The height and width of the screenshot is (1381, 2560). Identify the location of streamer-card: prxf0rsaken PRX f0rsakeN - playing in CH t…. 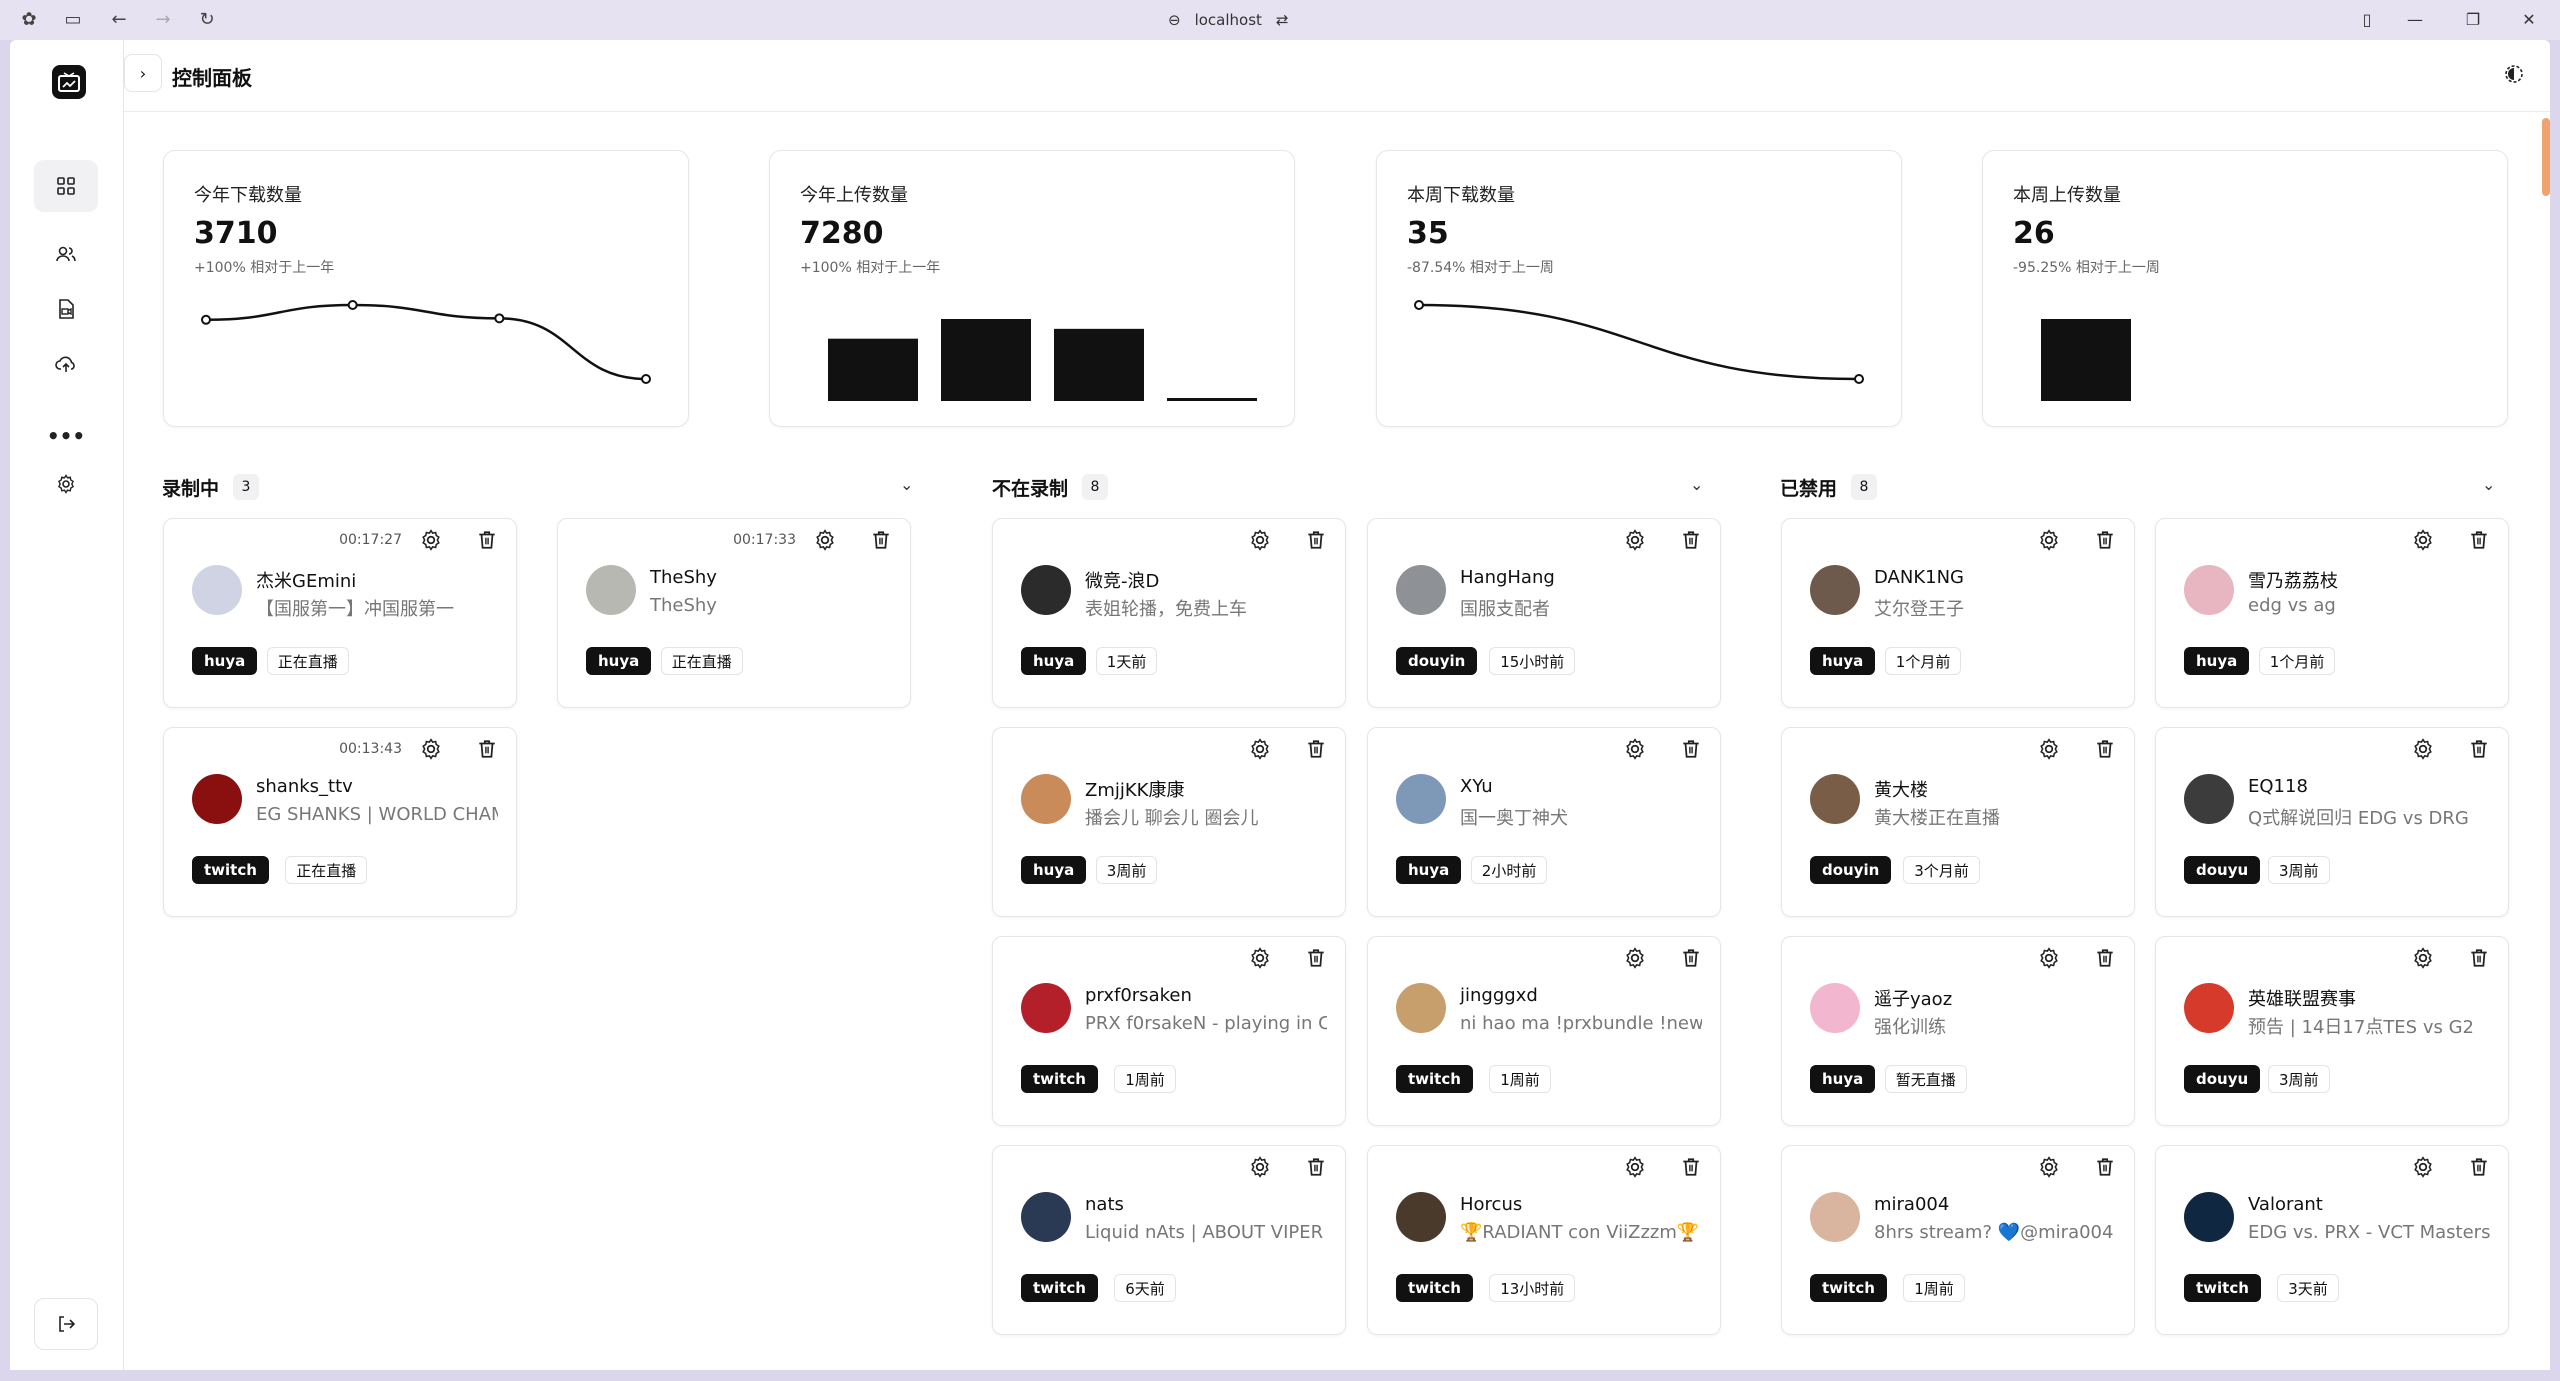
(1169, 1031).